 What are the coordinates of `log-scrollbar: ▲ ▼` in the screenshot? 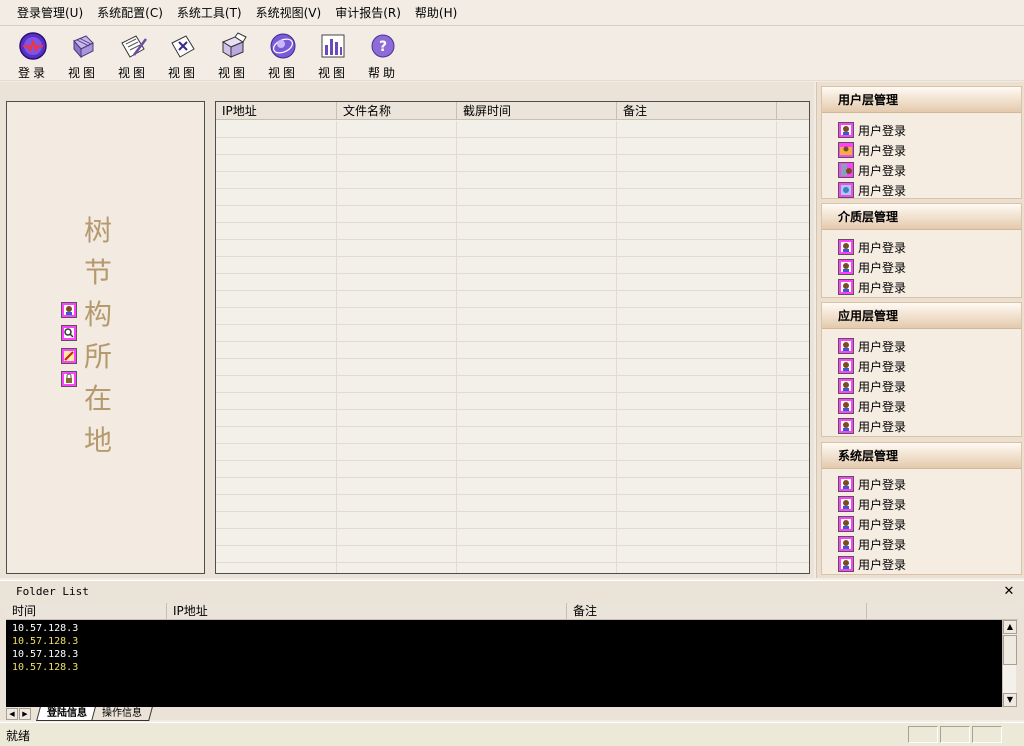 It's located at (1009, 663).